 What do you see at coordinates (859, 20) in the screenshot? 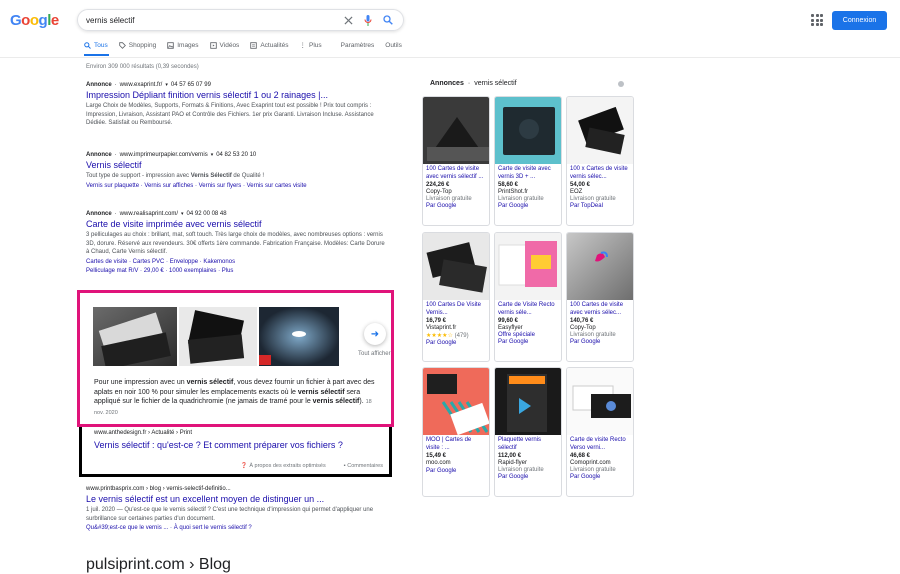
I see `connexion-button: Connexion` at bounding box center [859, 20].